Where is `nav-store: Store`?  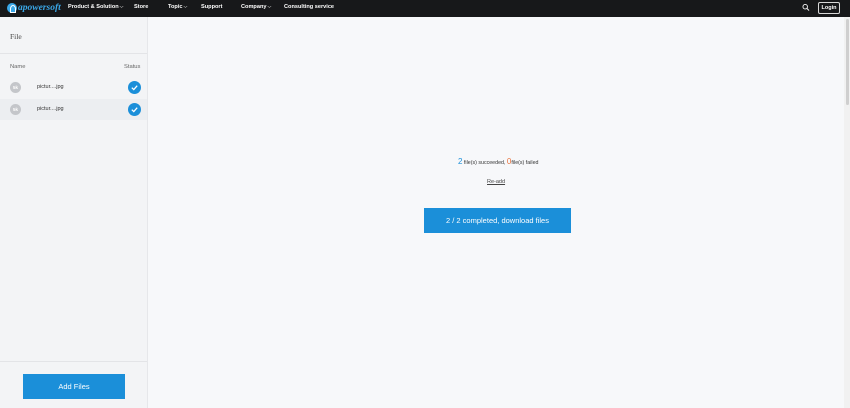 nav-store: Store is located at coordinates (141, 7).